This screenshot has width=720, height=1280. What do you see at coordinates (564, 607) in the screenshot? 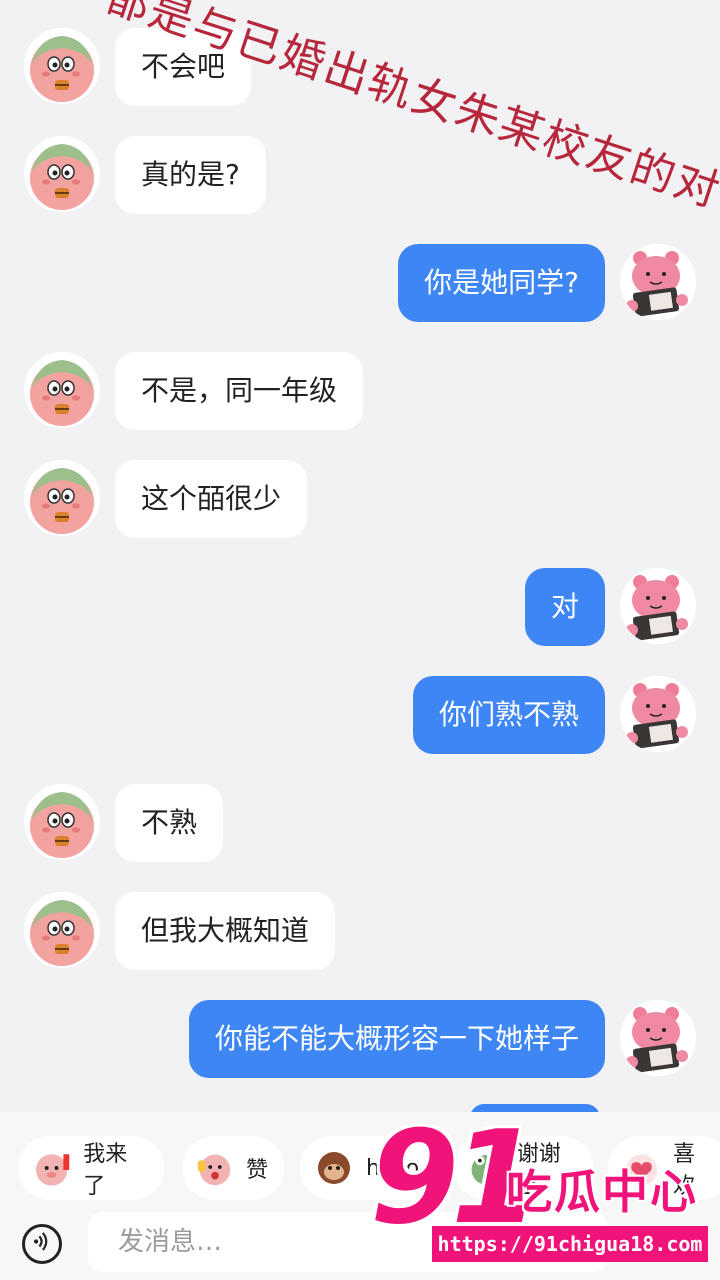
I see `outgoing-message: 对` at bounding box center [564, 607].